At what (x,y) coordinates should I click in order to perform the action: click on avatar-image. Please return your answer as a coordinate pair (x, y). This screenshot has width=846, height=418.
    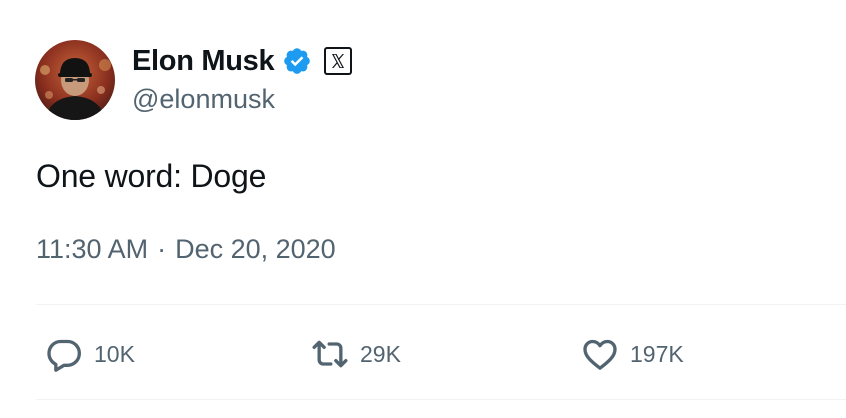
    Looking at the image, I should click on (75, 80).